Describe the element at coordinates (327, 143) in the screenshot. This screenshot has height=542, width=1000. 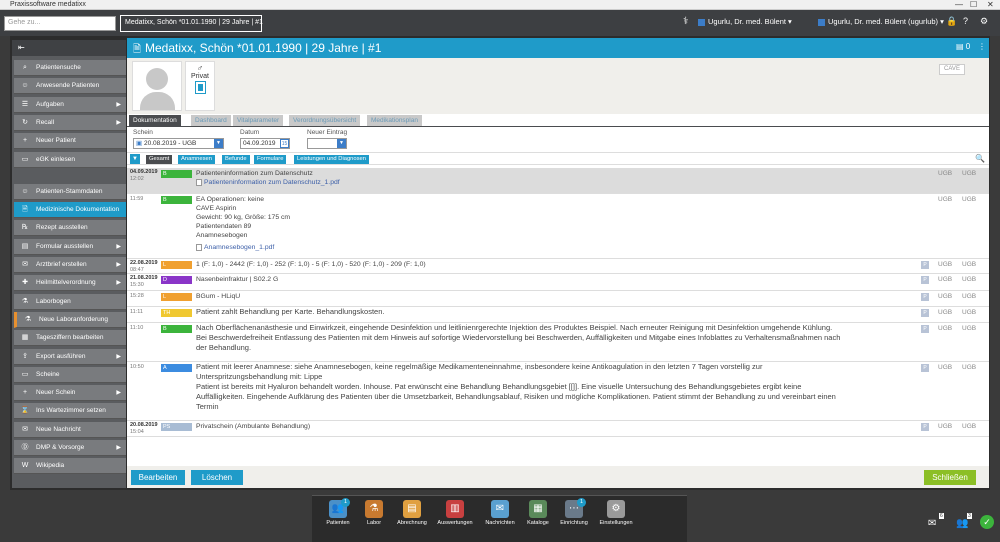
I see `new-entry-select: ▼` at that location.